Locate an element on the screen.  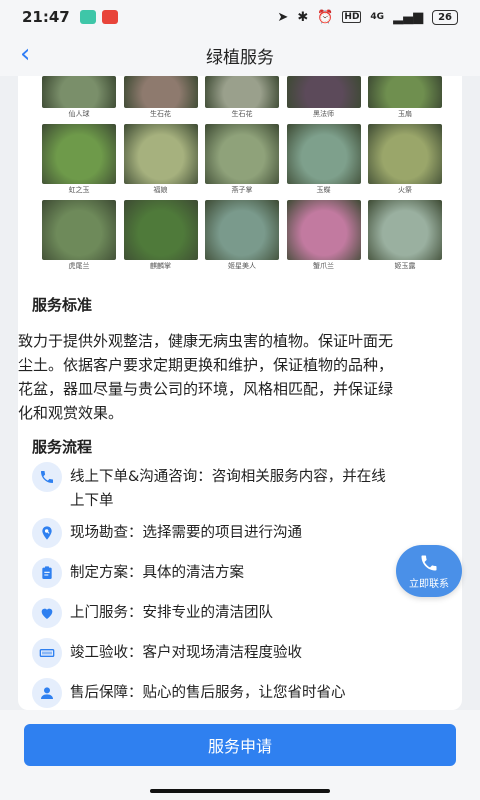
battery-icon: 26 is located at coordinates (445, 17).